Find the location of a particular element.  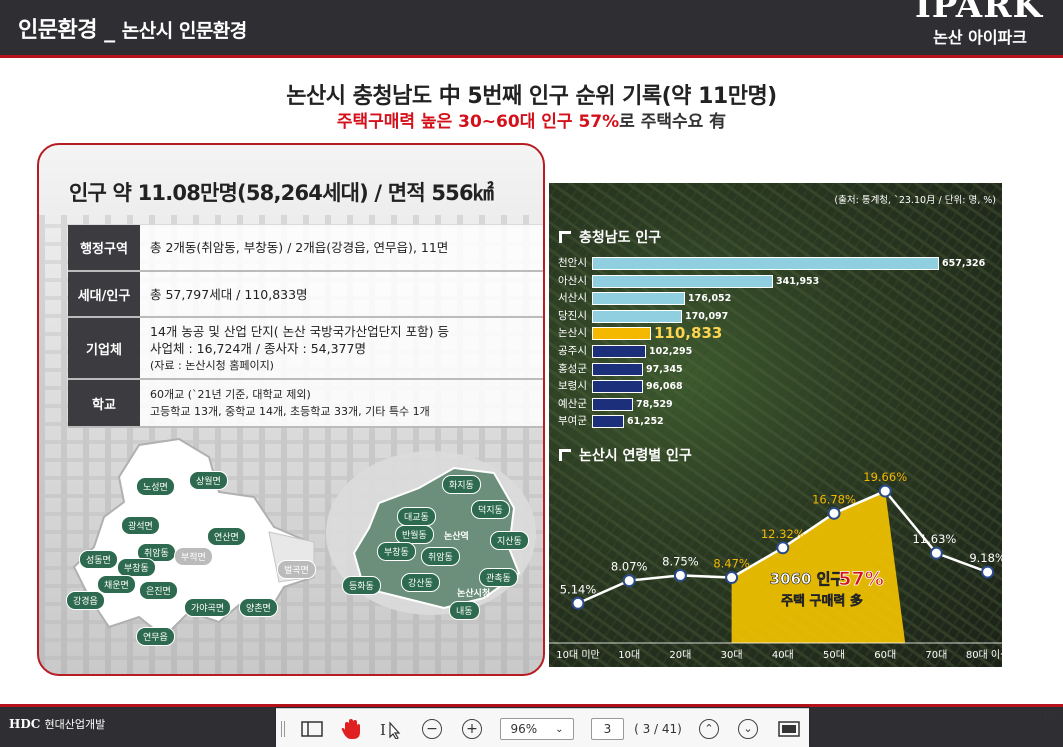

page-number-input: 3 is located at coordinates (607, 729).